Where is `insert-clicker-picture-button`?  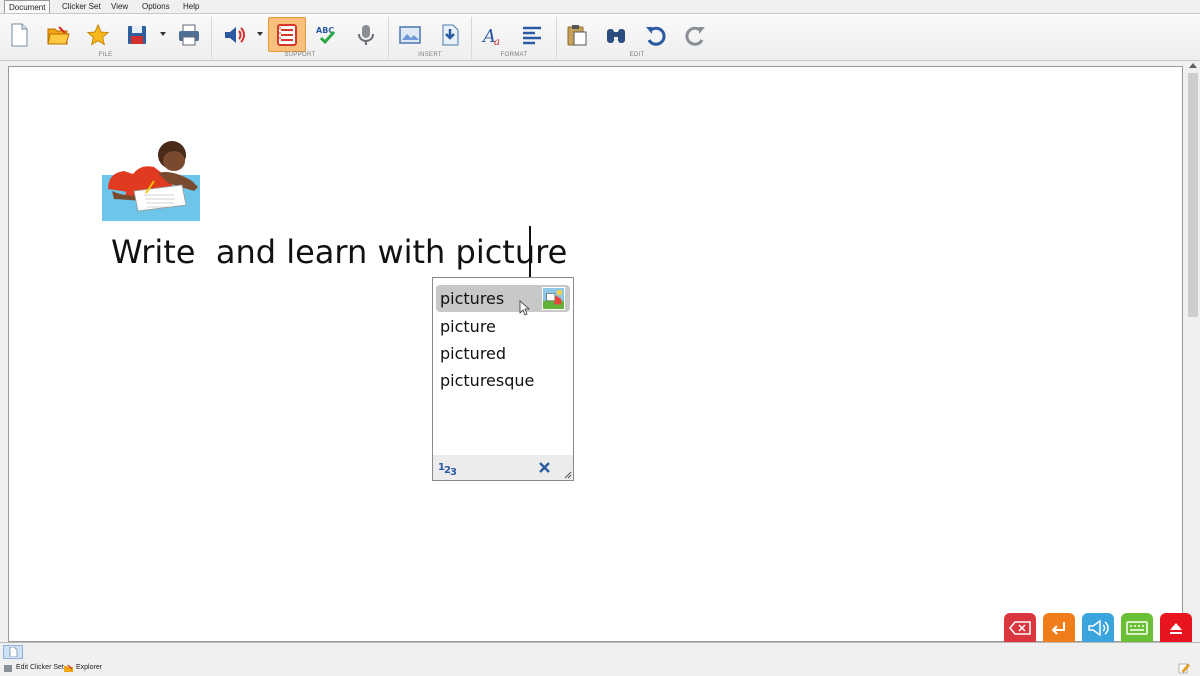
insert-clicker-picture-button is located at coordinates (450, 34).